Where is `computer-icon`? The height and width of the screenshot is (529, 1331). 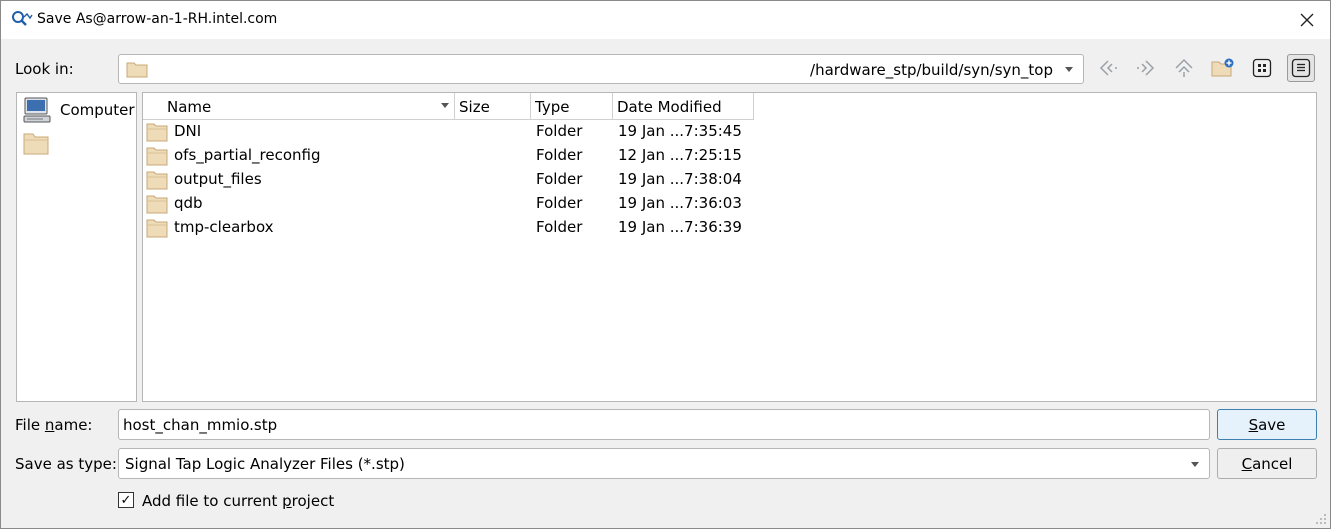 computer-icon is located at coordinates (37, 110).